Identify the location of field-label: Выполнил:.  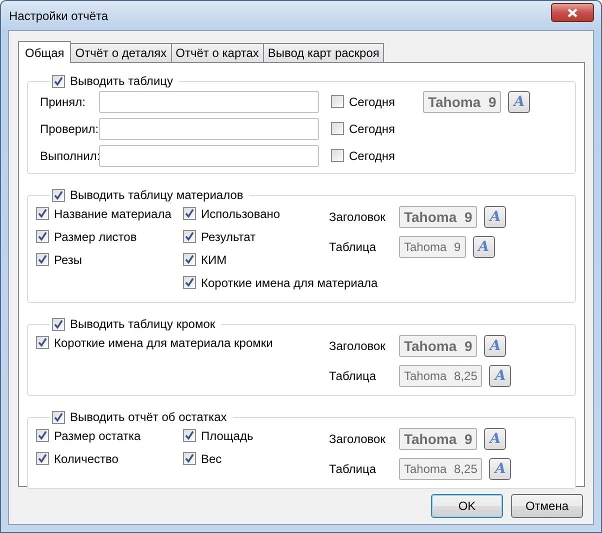
(69, 155).